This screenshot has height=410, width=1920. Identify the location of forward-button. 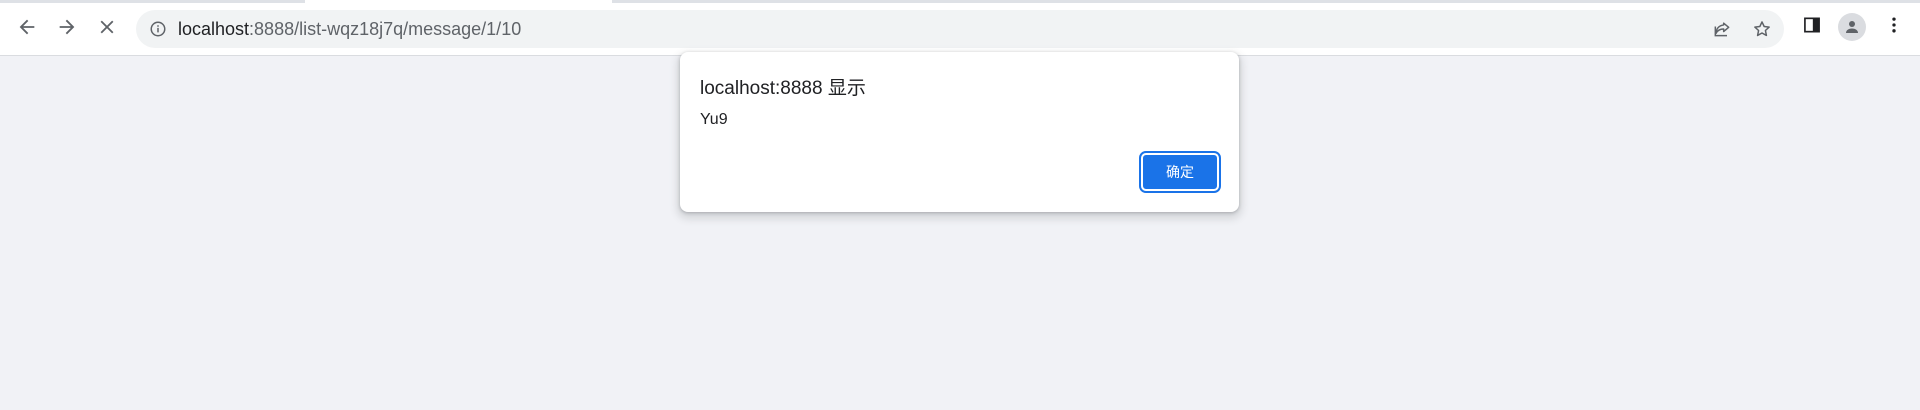
(67, 27).